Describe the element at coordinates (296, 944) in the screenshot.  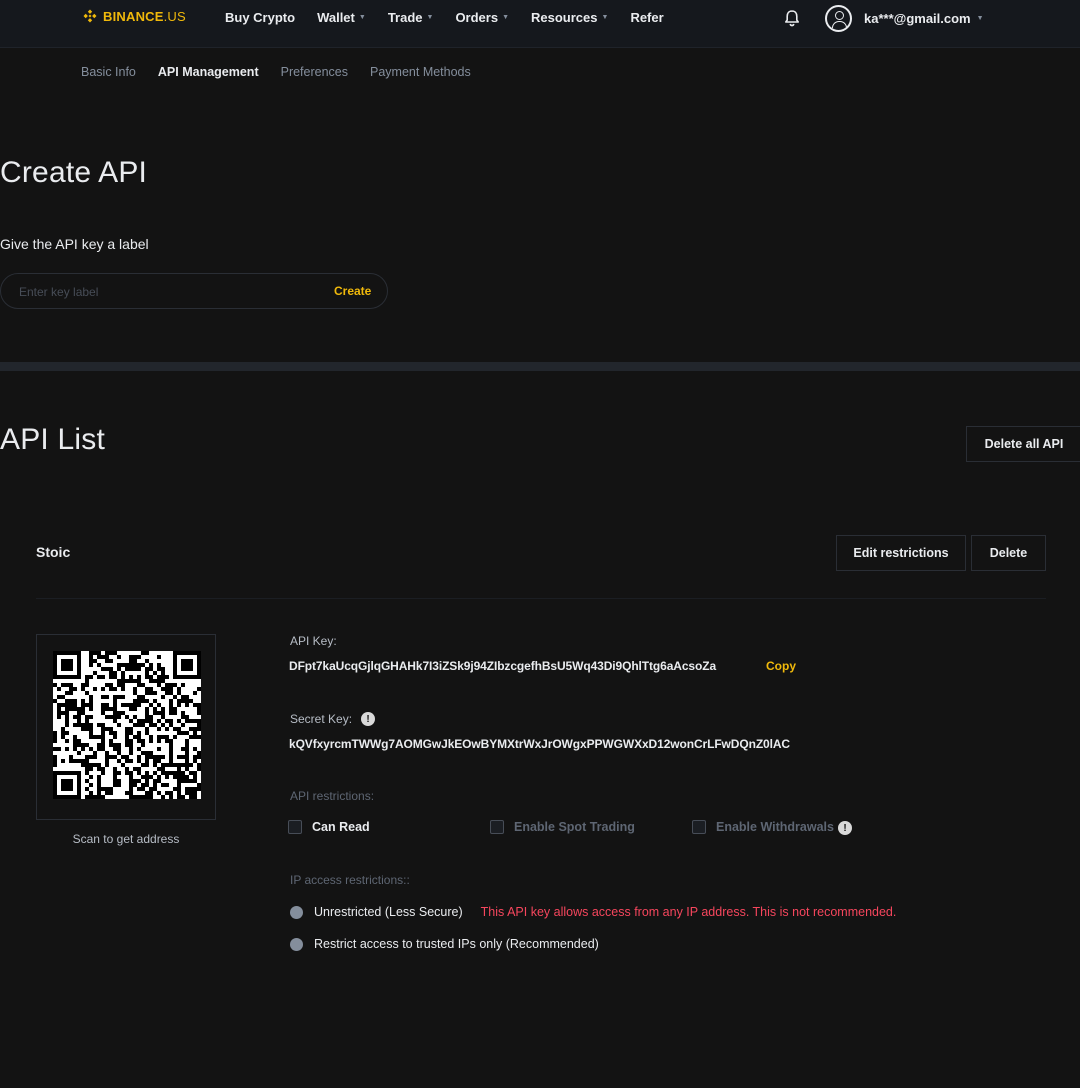
I see `trusted-ips-radio` at that location.